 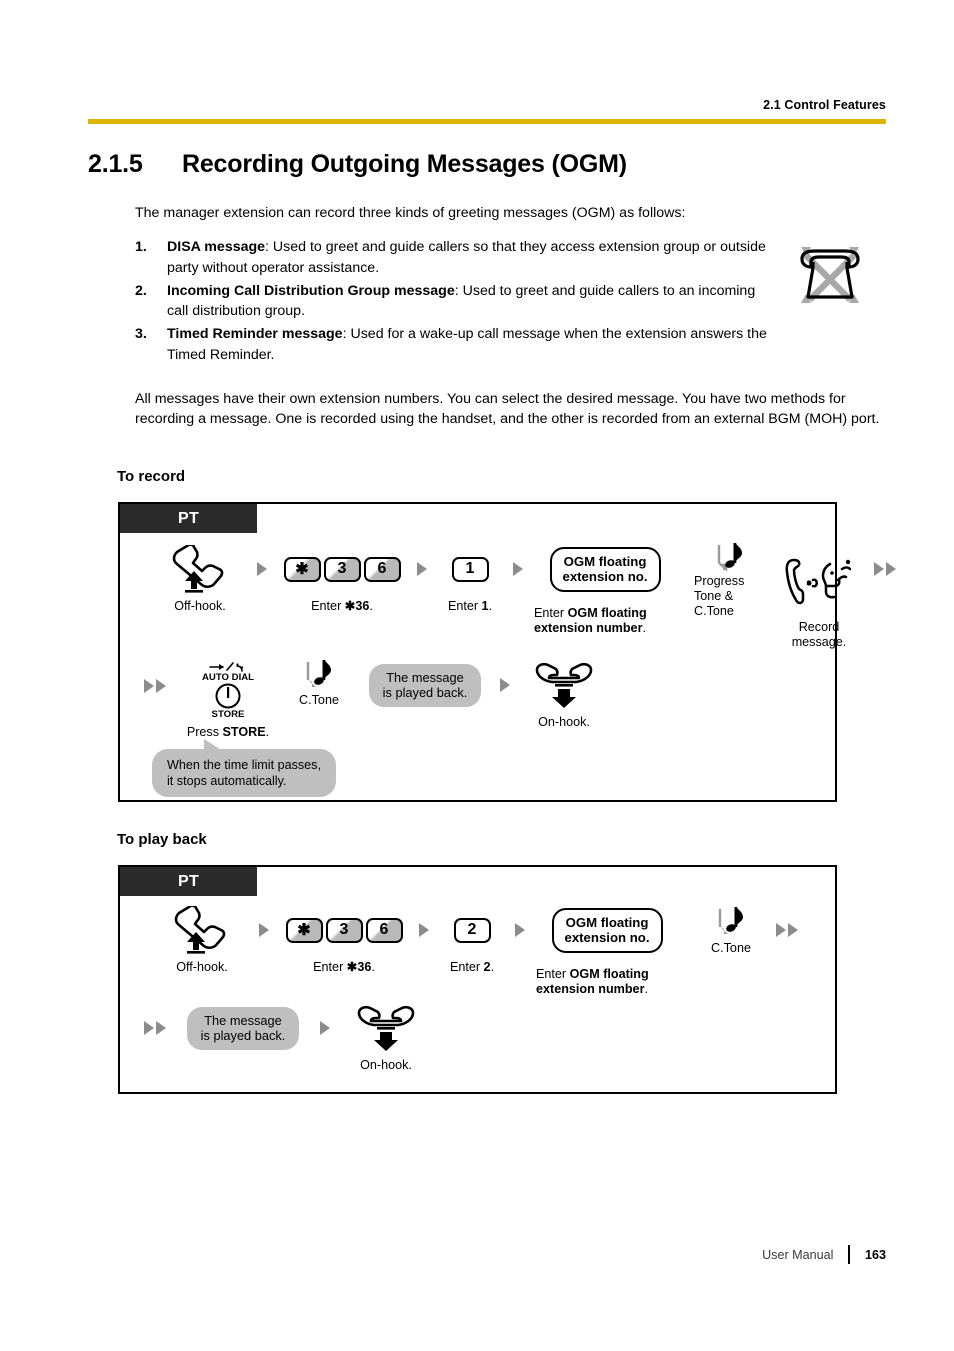 I want to click on page-title: 2.1.5 Recording Outgoing Messages (OGM), so click(x=357, y=164).